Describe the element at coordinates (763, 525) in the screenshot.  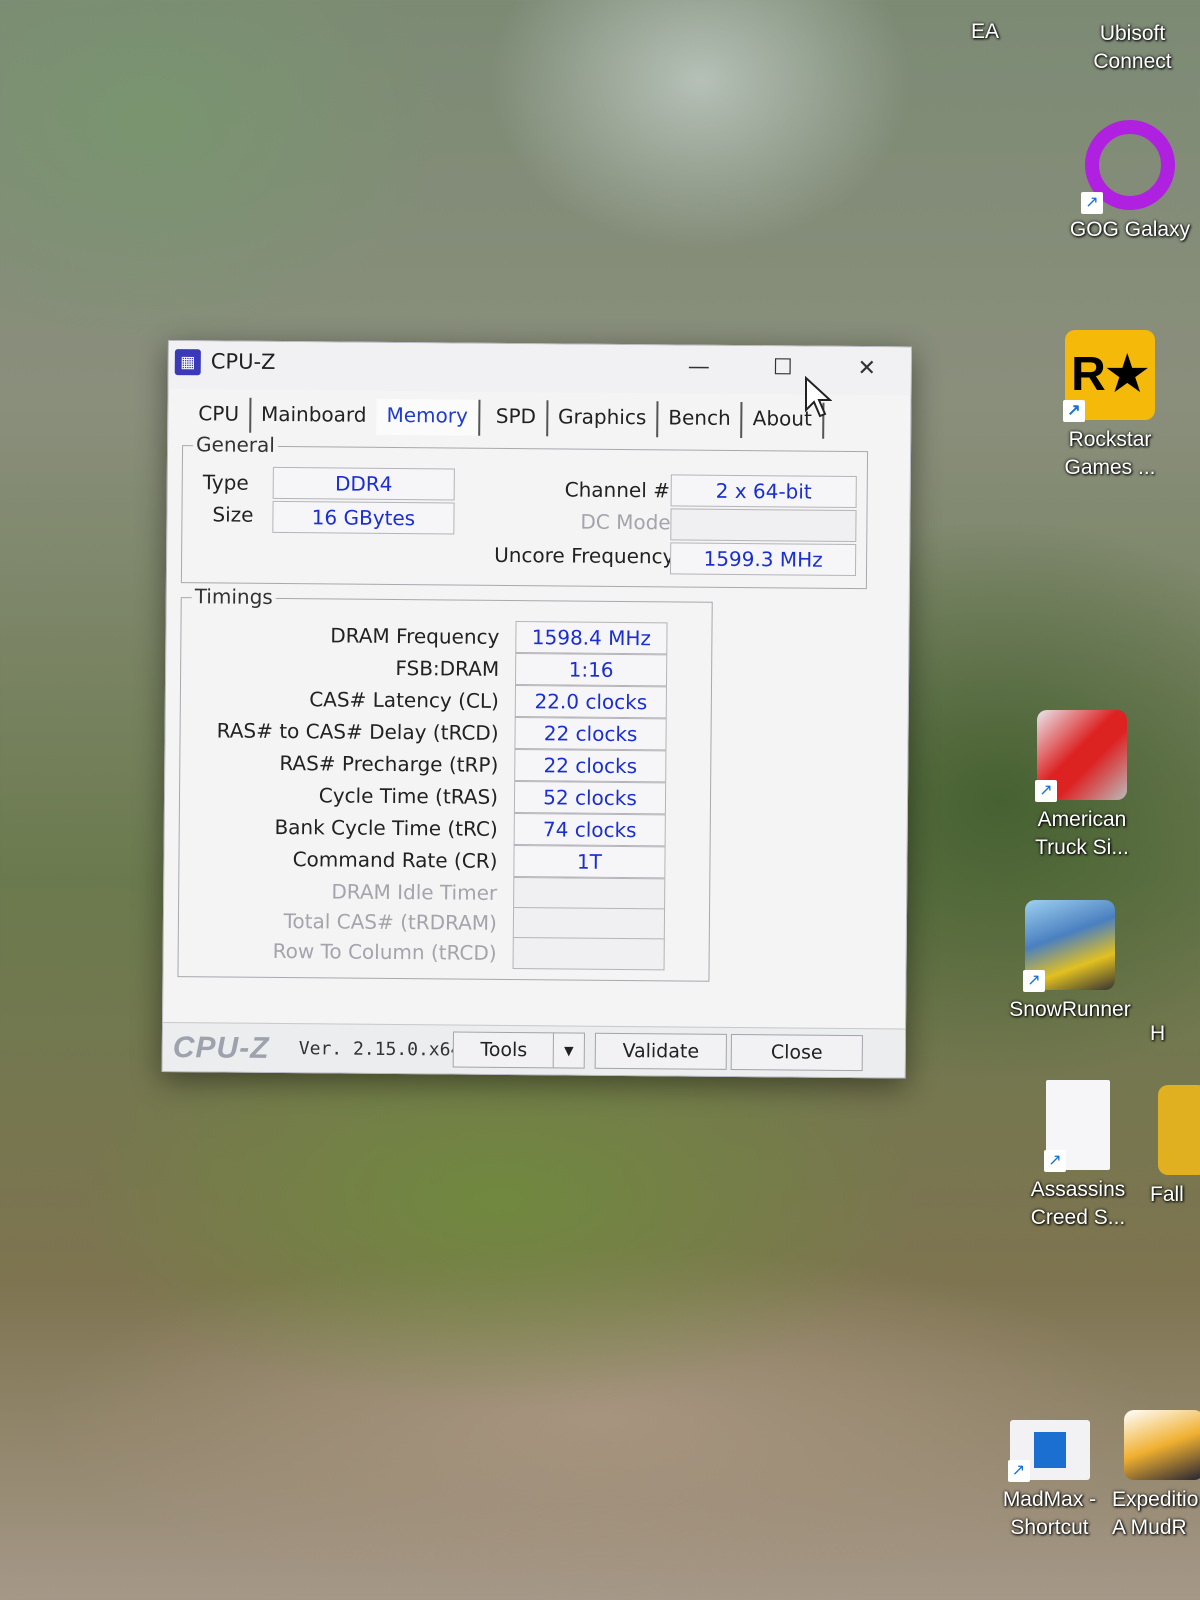
I see `dc-mode-value` at that location.